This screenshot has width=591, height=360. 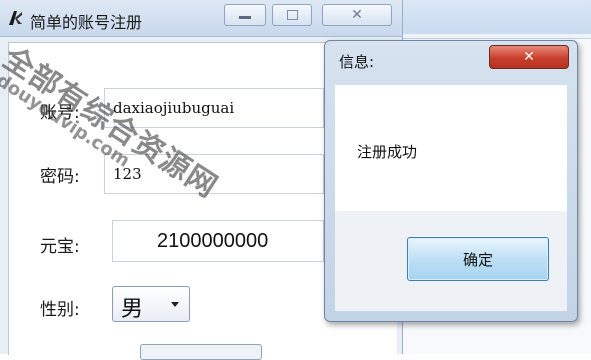 I want to click on account-input: daxiaojiubuguai, so click(x=214, y=108).